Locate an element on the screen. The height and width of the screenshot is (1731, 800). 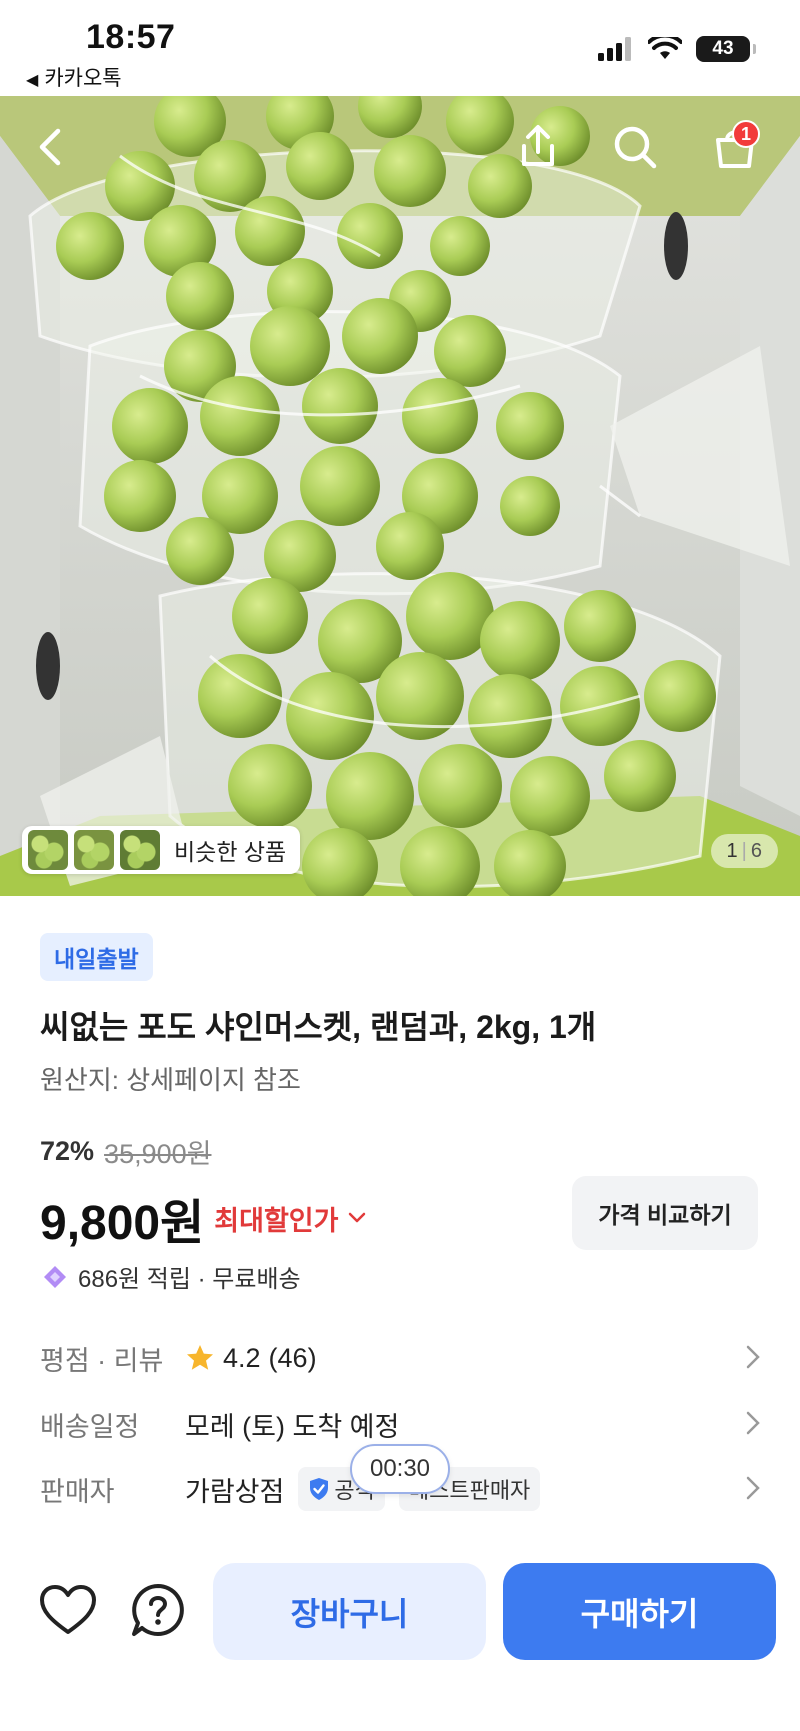
delivery-value: 모레 (토) 도착 예정 is located at coordinates (292, 1426).